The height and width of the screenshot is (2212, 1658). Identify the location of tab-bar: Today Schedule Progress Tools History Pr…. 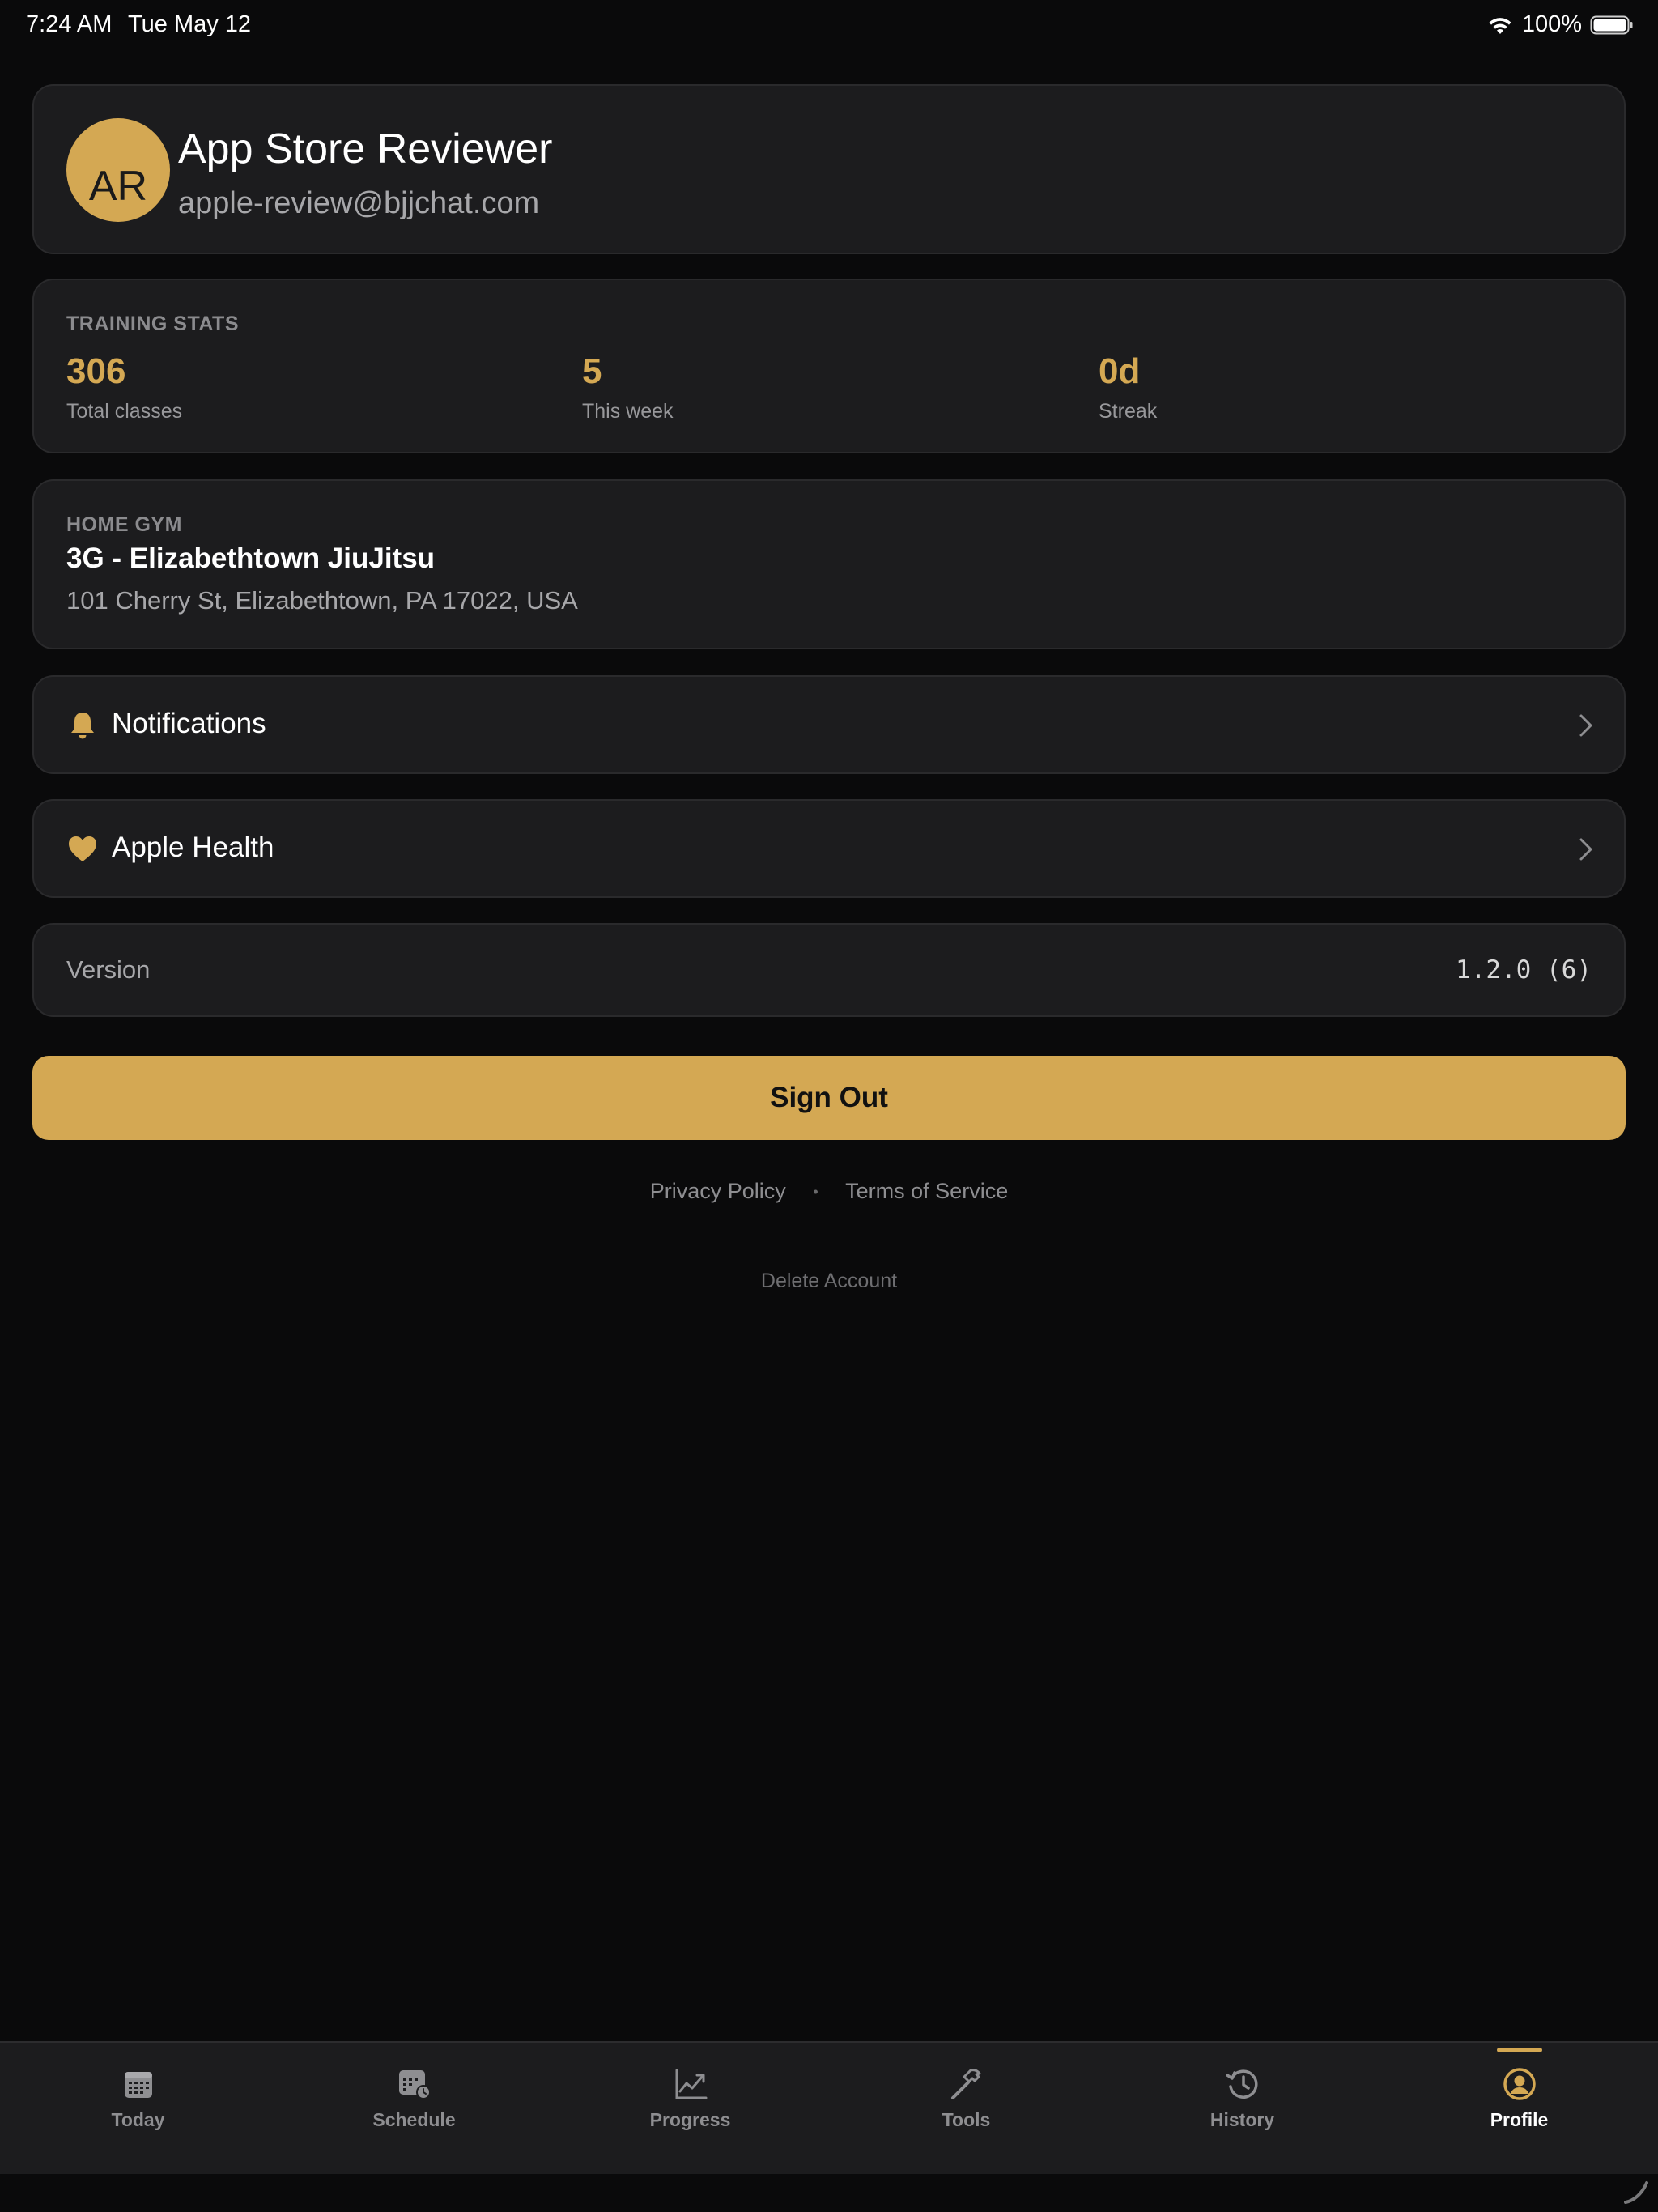
(829, 2108).